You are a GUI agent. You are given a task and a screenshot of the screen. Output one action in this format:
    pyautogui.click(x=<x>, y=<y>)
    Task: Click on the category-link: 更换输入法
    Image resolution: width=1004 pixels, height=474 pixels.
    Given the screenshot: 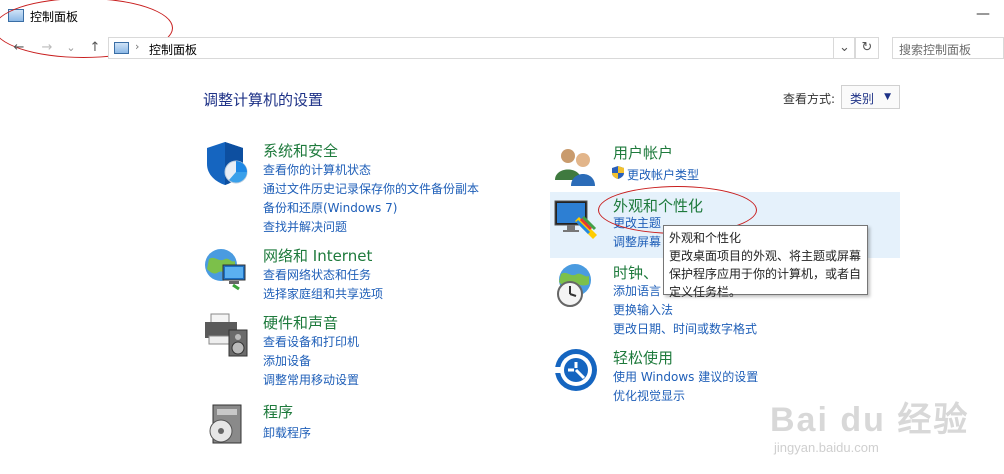 What is the action you would take?
    pyautogui.click(x=643, y=309)
    